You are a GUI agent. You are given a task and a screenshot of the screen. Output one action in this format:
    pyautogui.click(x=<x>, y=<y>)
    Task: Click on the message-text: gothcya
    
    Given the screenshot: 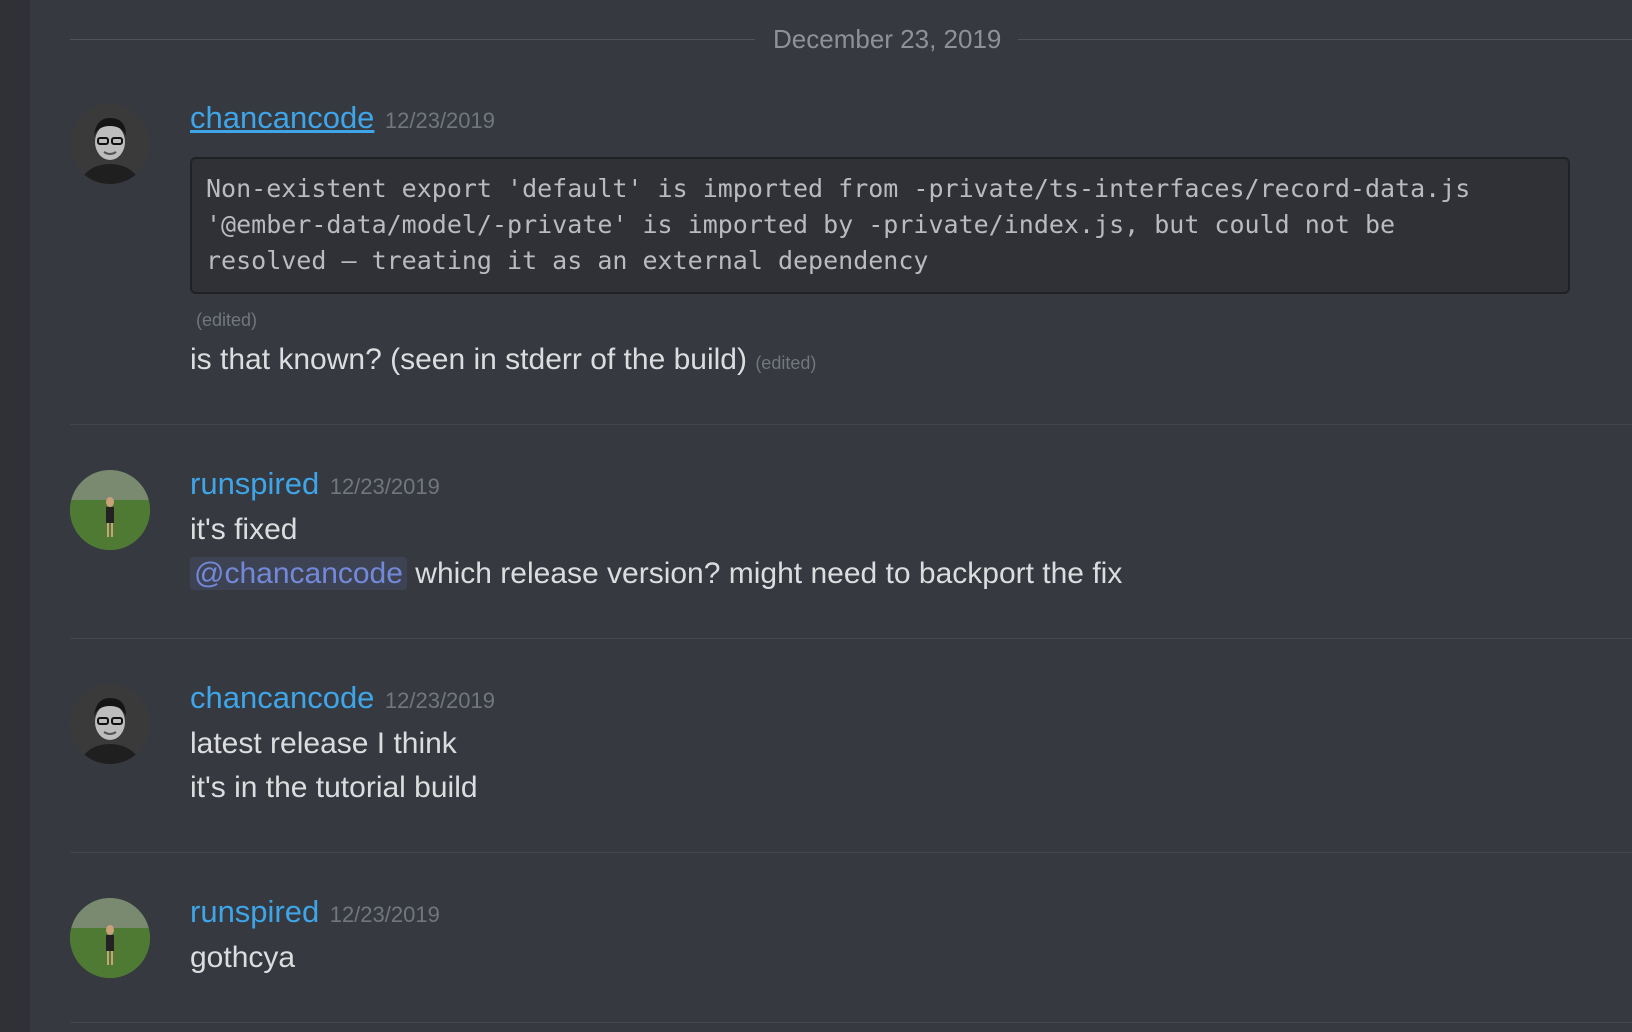 What is the action you would take?
    pyautogui.click(x=243, y=957)
    